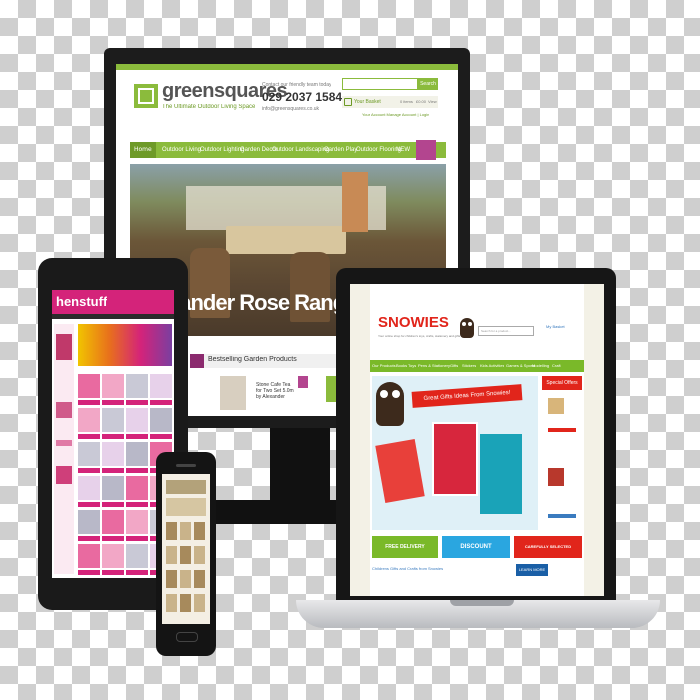 The height and width of the screenshot is (700, 700). I want to click on phone-home-button, so click(187, 637).